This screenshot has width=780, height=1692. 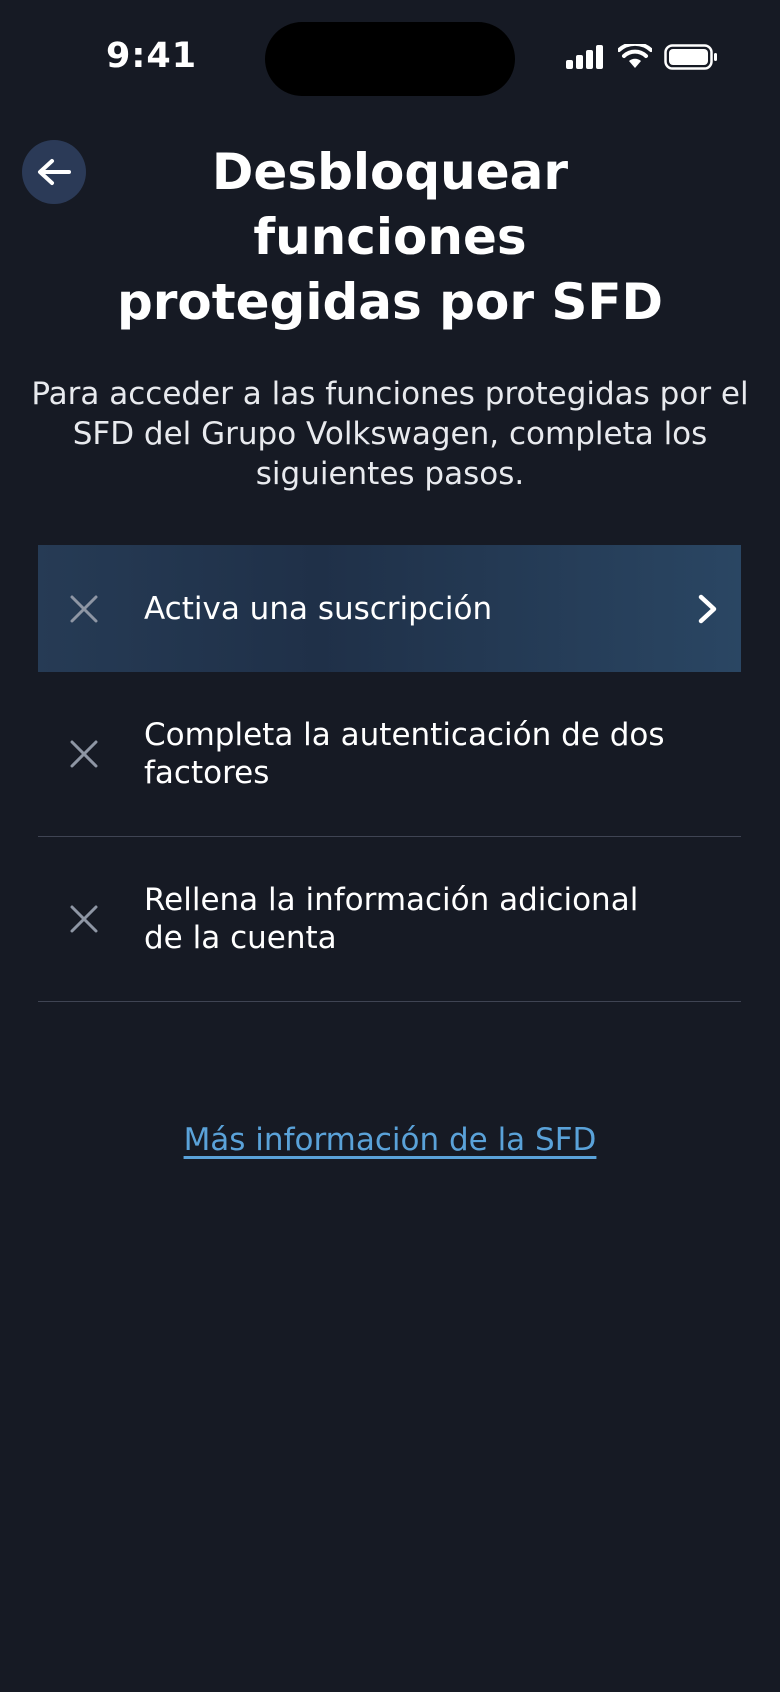 I want to click on cellular-signal-icon, so click(x=584, y=57).